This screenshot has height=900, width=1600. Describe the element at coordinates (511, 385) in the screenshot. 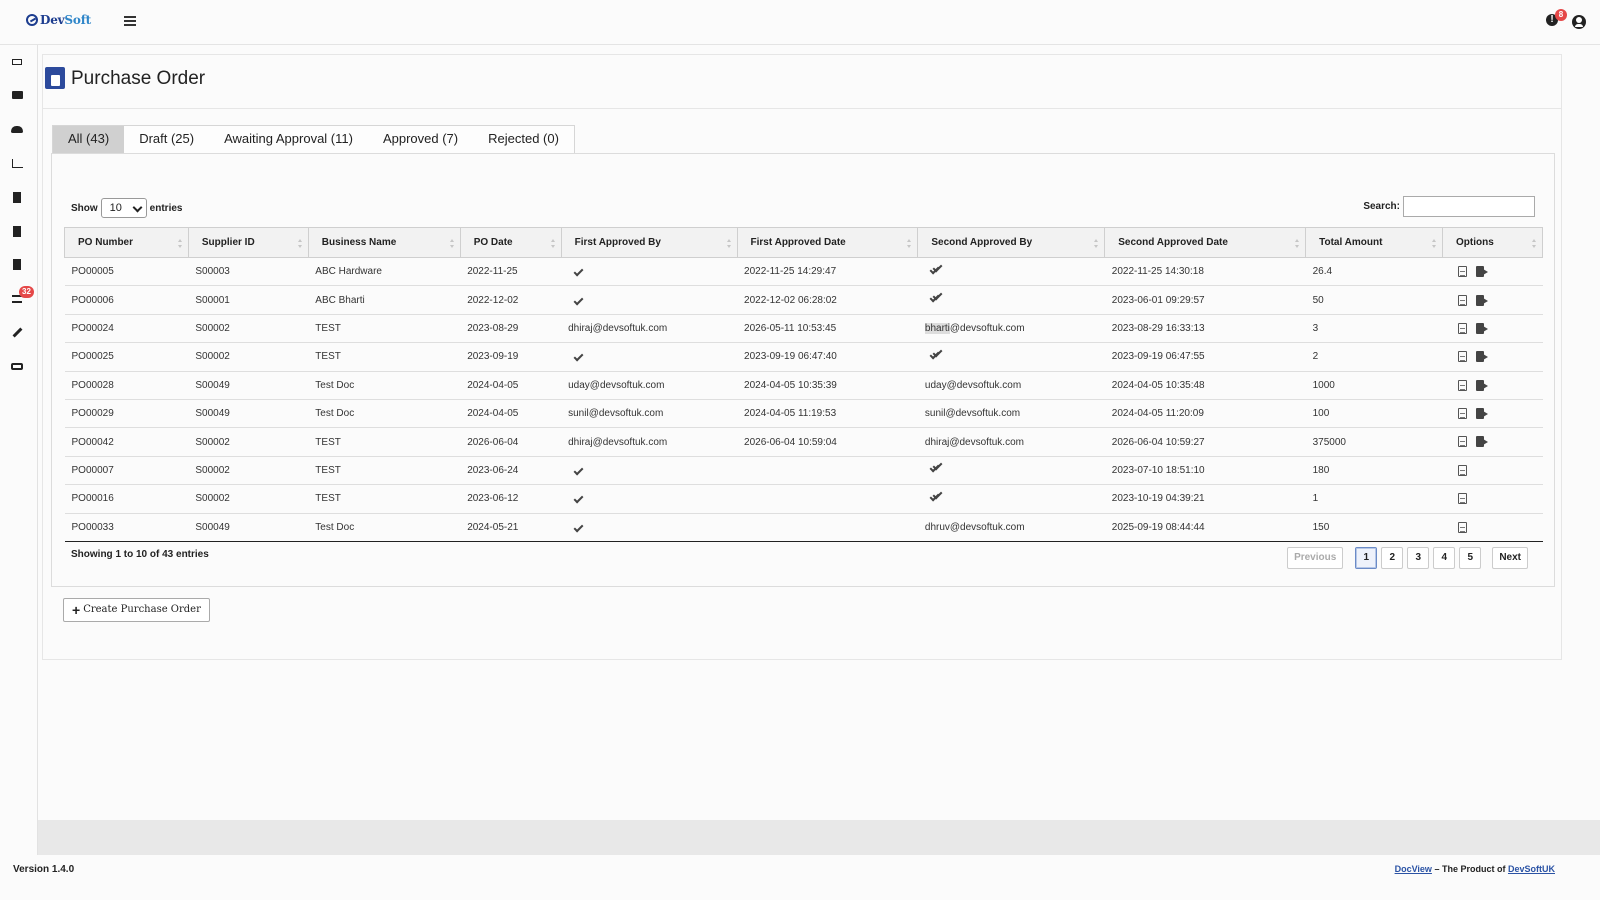

I see `po-date: 2024-04-05` at that location.